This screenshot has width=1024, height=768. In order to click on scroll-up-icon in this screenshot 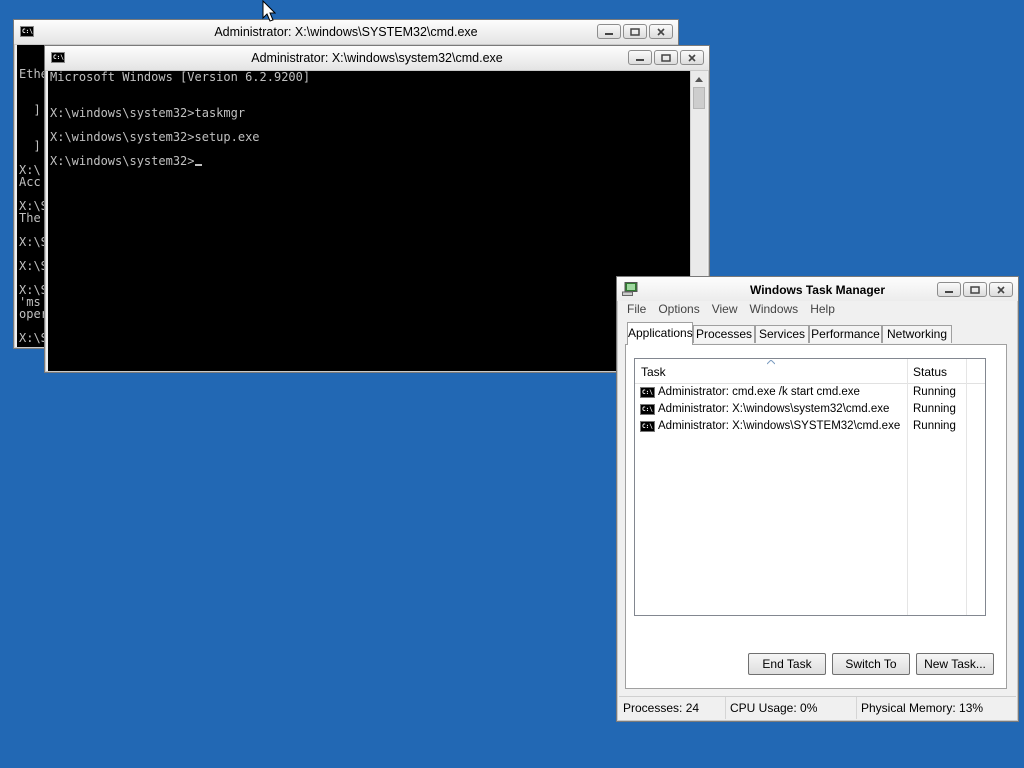, I will do `click(699, 79)`.